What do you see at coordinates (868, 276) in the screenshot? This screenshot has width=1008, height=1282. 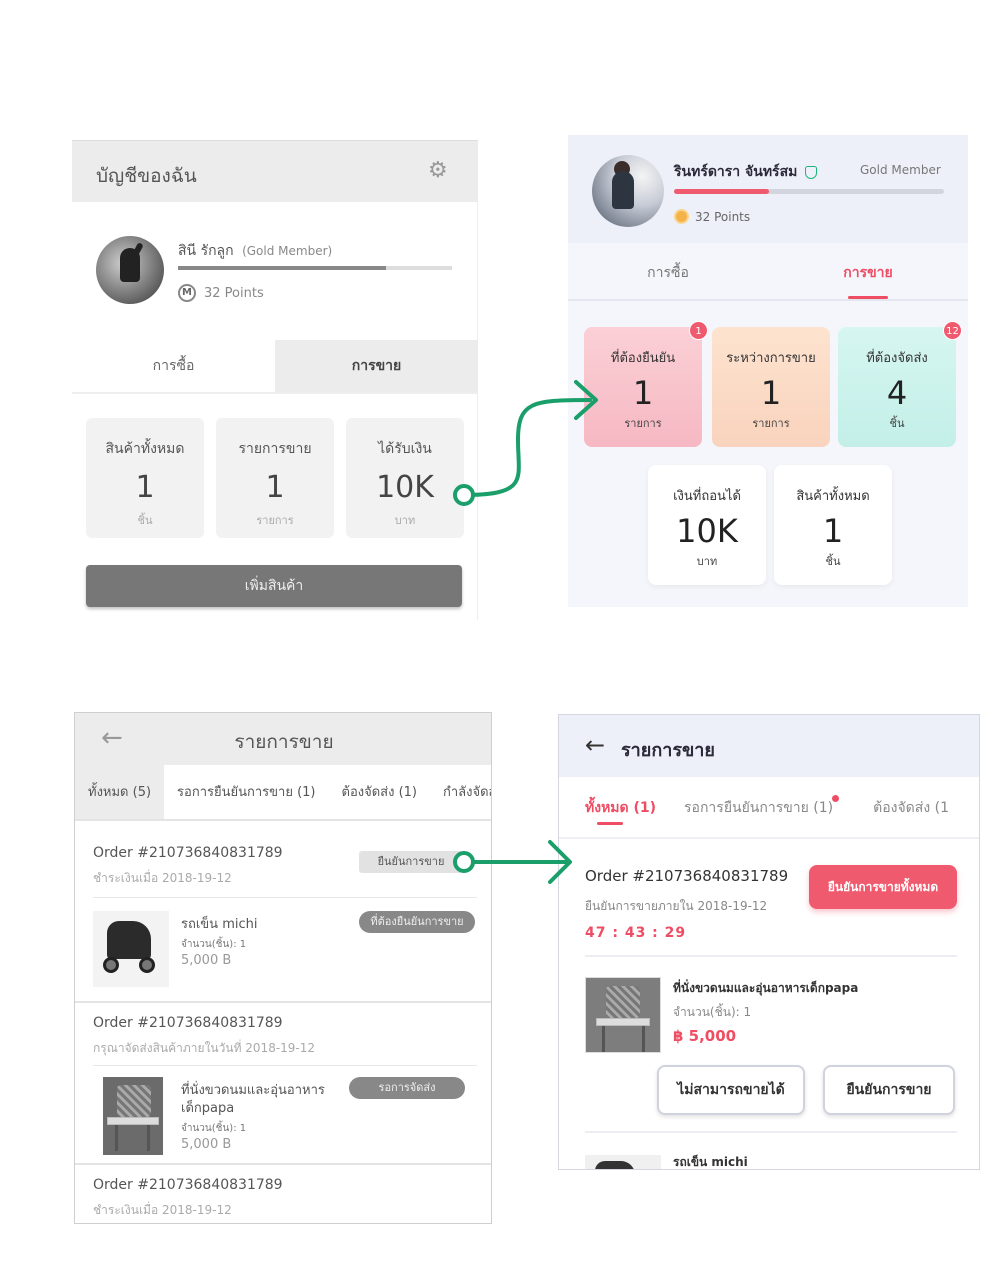 I see `tab-sell: การขาย` at bounding box center [868, 276].